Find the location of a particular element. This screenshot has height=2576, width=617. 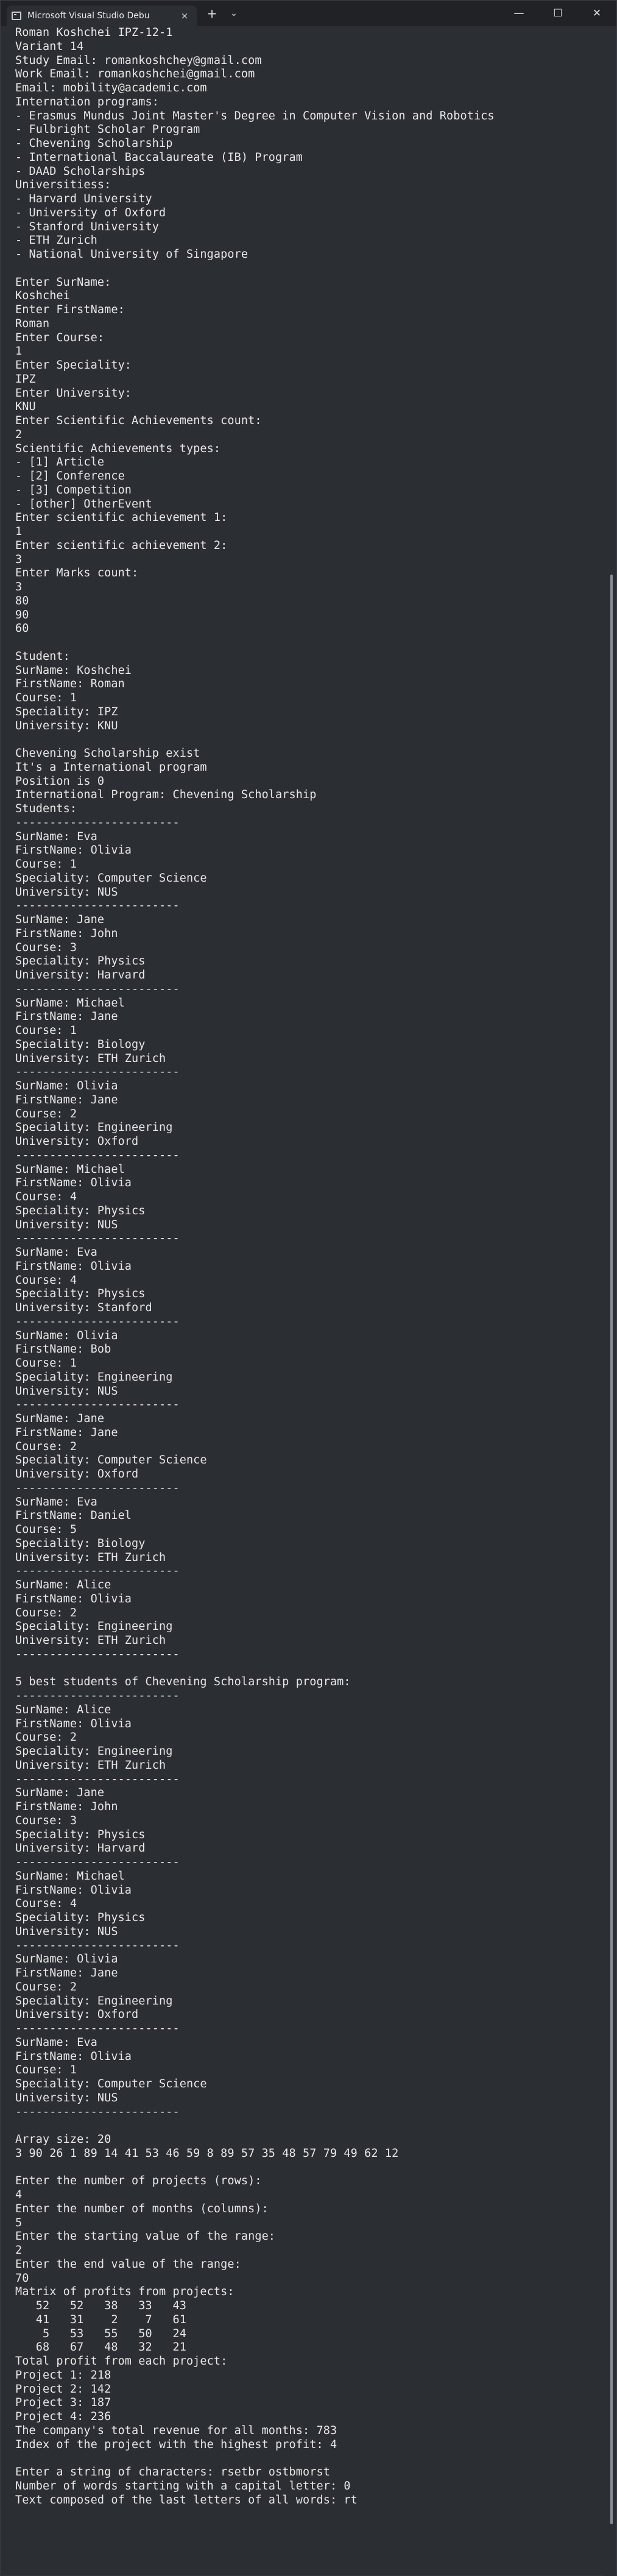

console-line: Enter scientific achievement 1: is located at coordinates (121, 518).